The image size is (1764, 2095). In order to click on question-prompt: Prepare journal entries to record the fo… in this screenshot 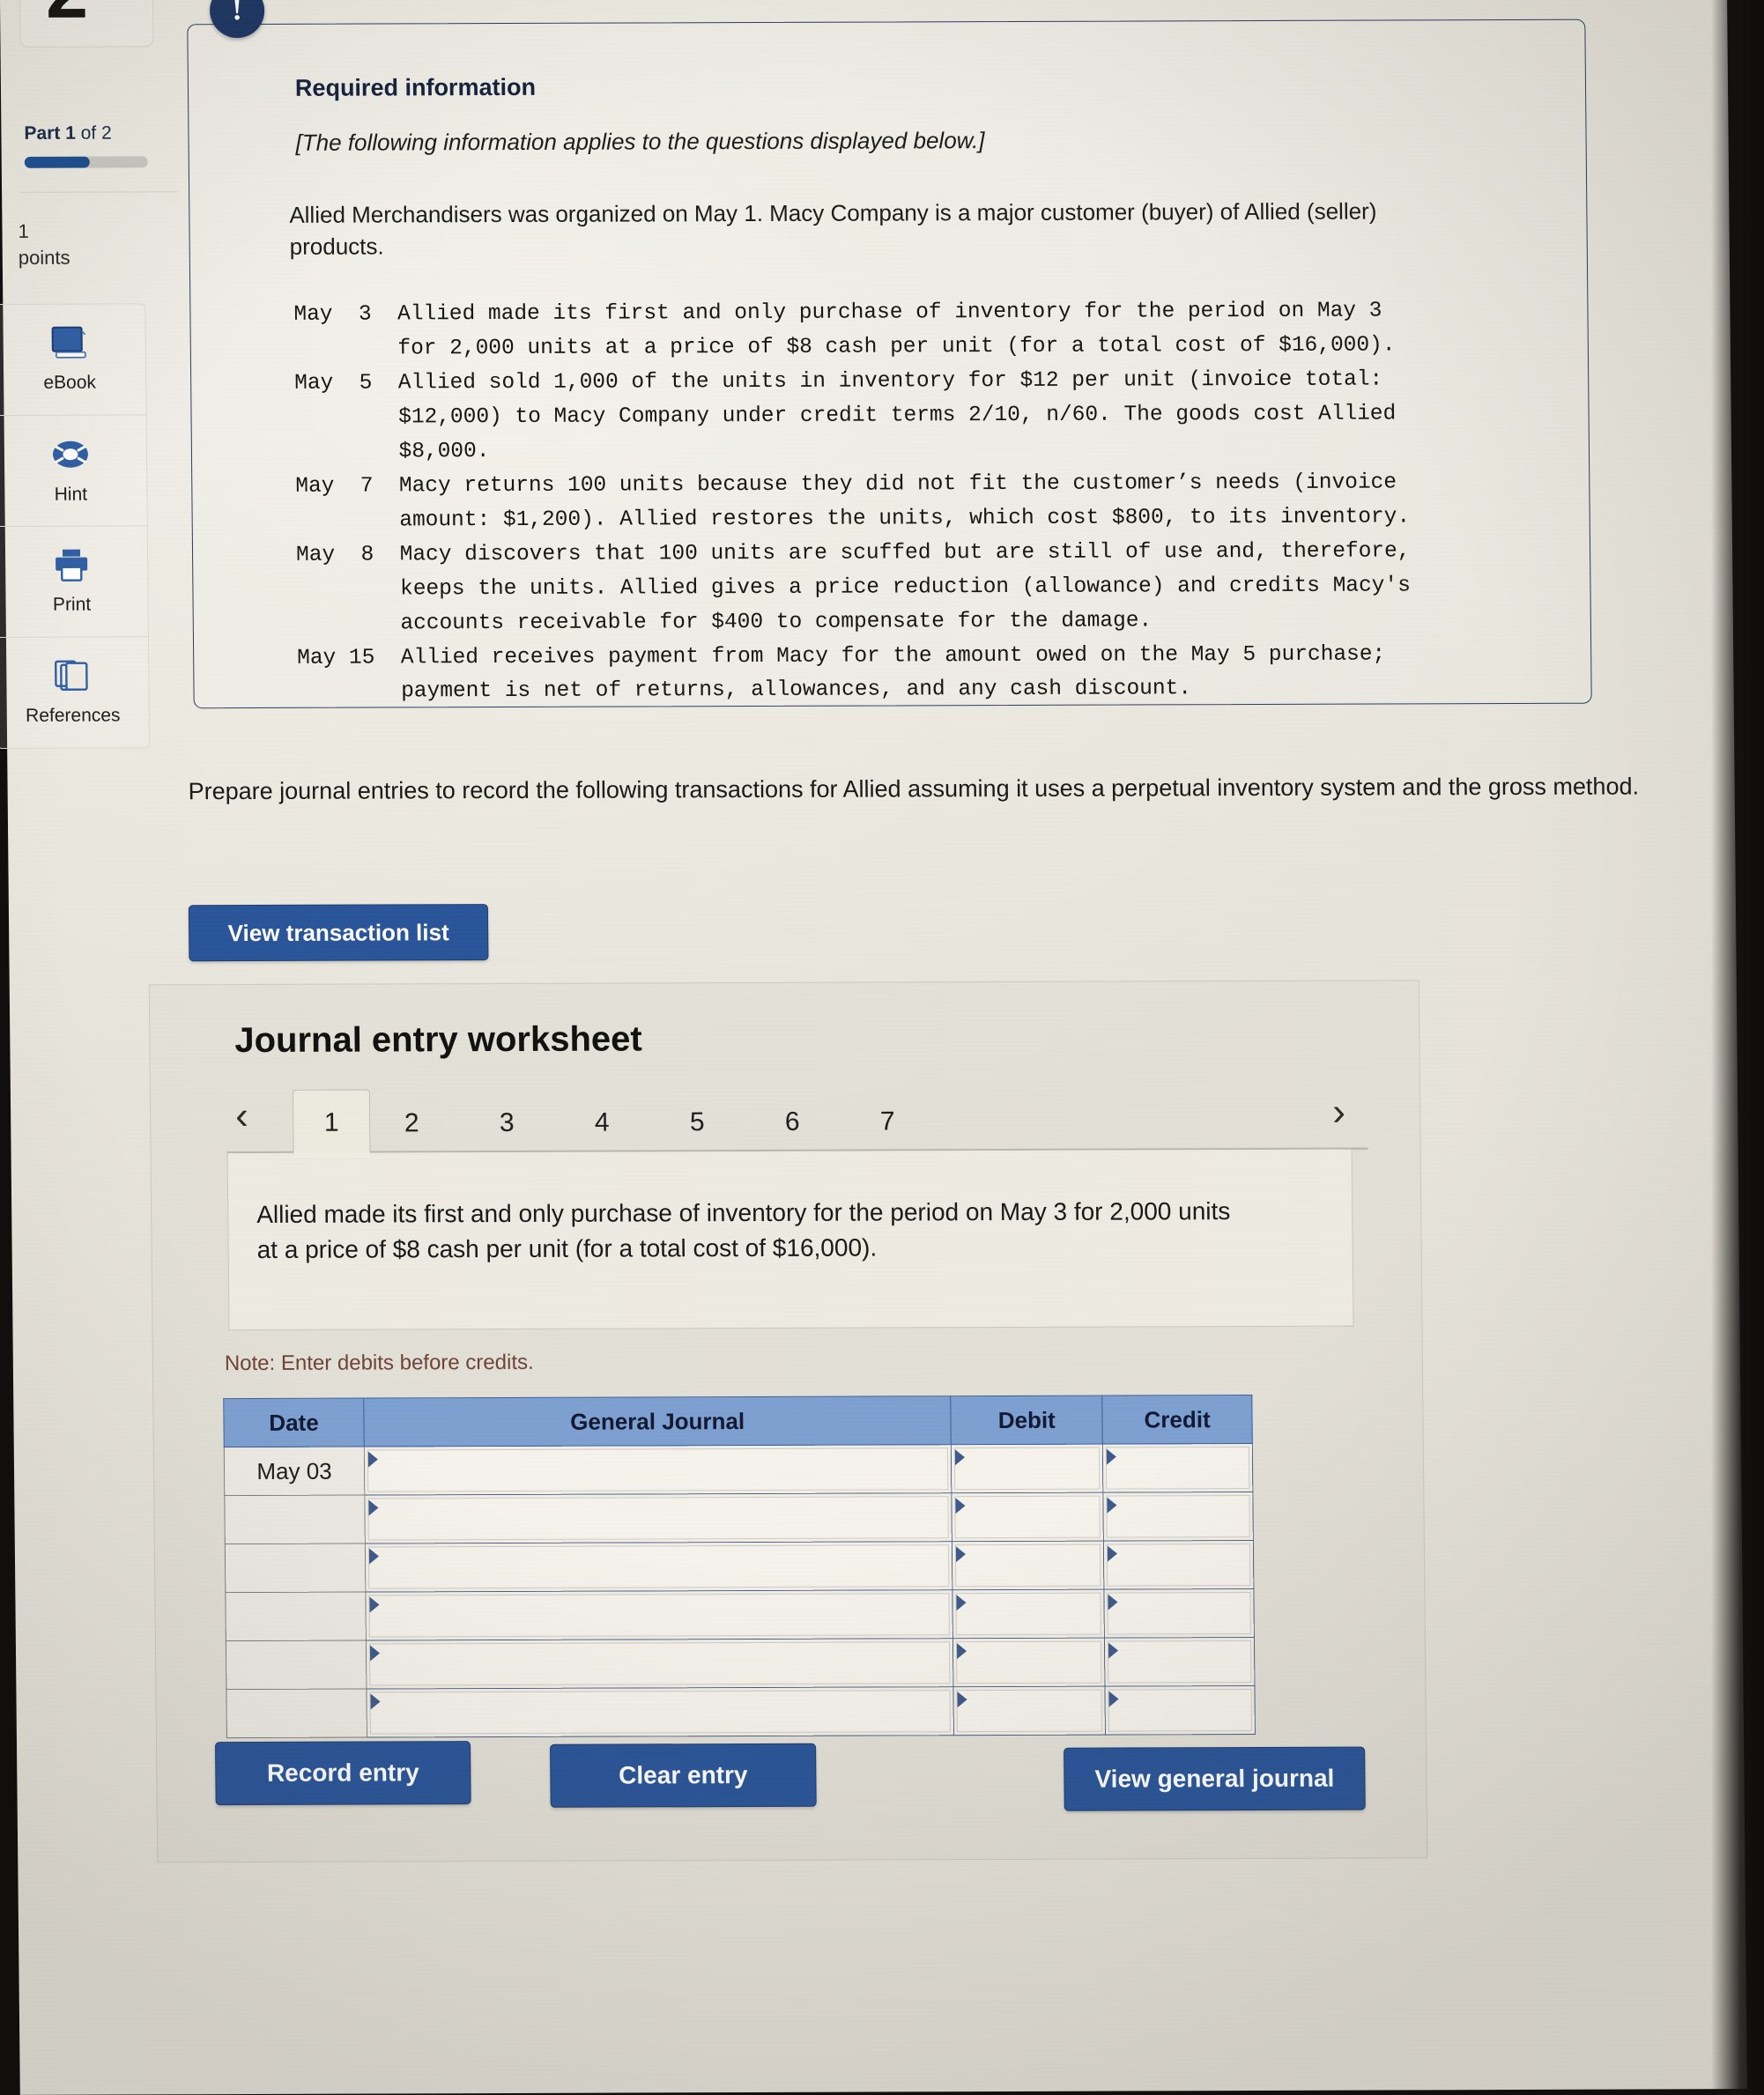, I will do `click(914, 789)`.